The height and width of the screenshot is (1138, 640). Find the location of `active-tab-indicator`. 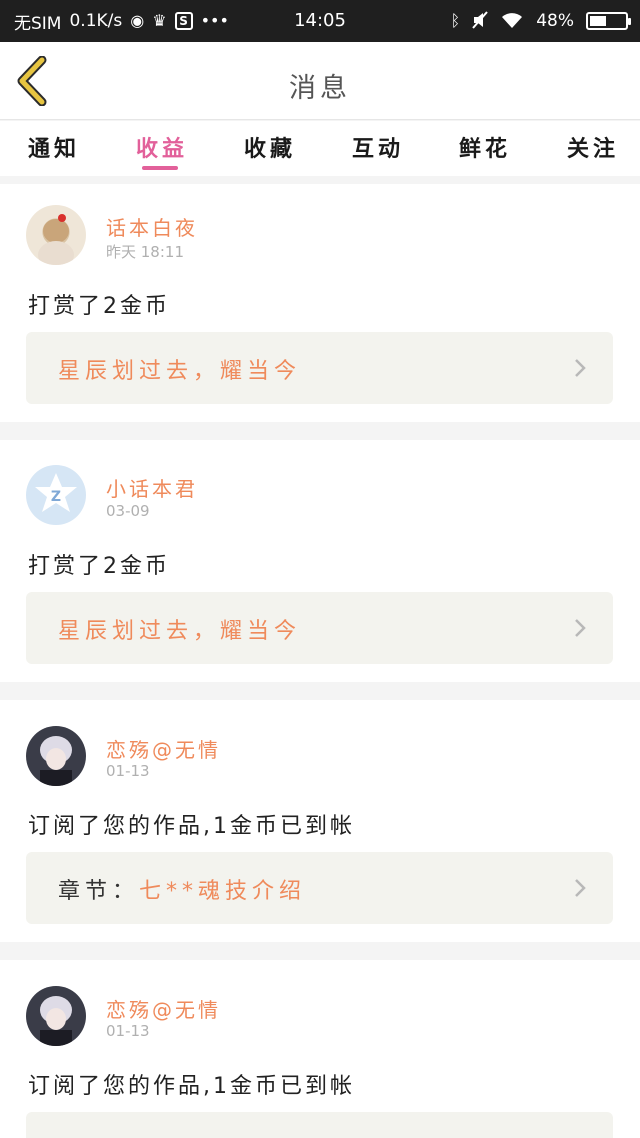

active-tab-indicator is located at coordinates (160, 168).